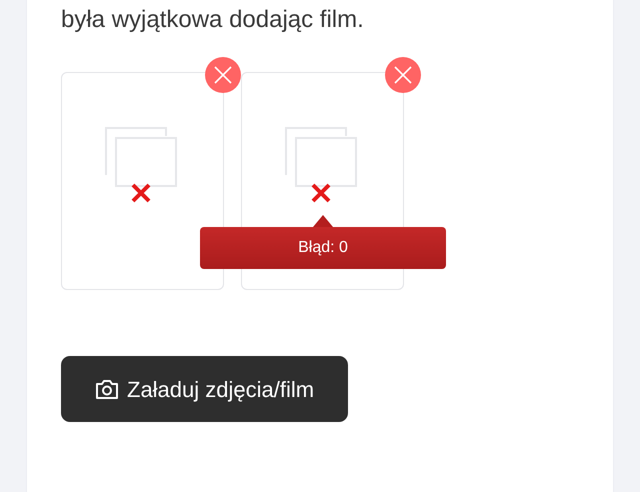 This screenshot has width=640, height=492. I want to click on camera-icon, so click(107, 389).